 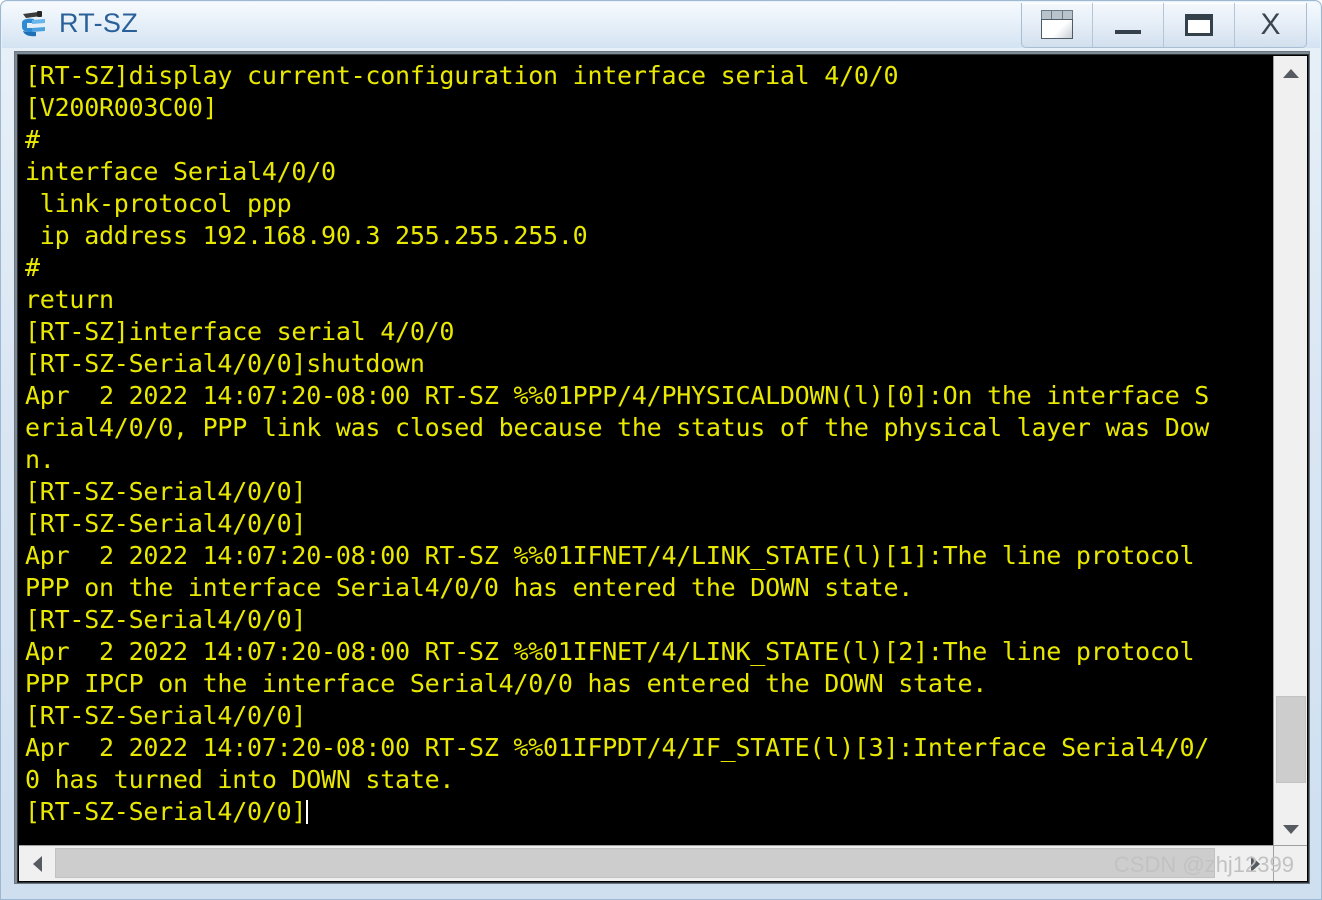 I want to click on terminal-line: n., so click(x=40, y=459).